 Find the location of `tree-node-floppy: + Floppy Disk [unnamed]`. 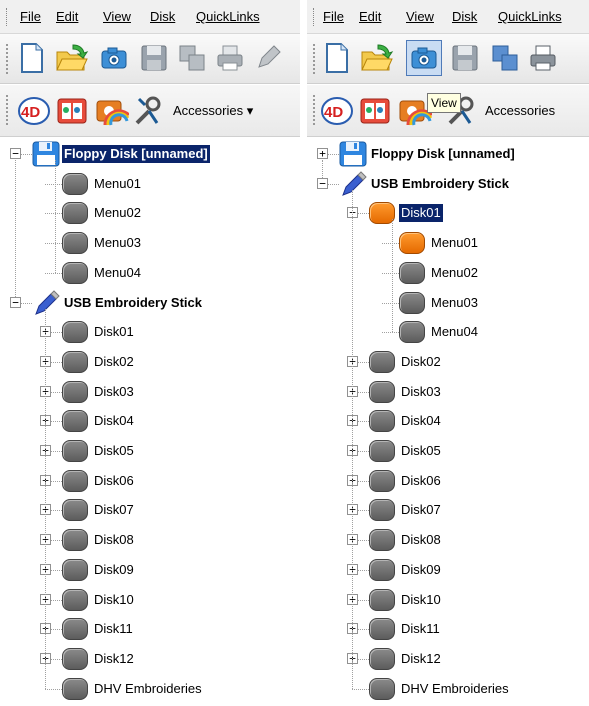

tree-node-floppy: + Floppy Disk [unnamed] is located at coordinates (448, 154).